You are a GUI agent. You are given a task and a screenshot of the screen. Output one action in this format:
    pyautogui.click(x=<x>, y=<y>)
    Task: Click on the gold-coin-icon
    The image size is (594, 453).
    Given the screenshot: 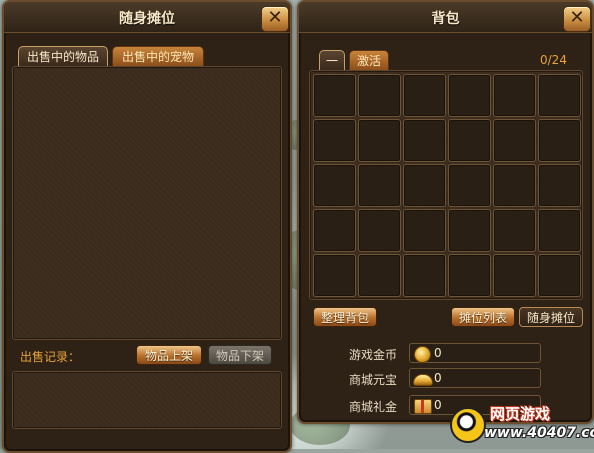 What is the action you would take?
    pyautogui.click(x=422, y=354)
    